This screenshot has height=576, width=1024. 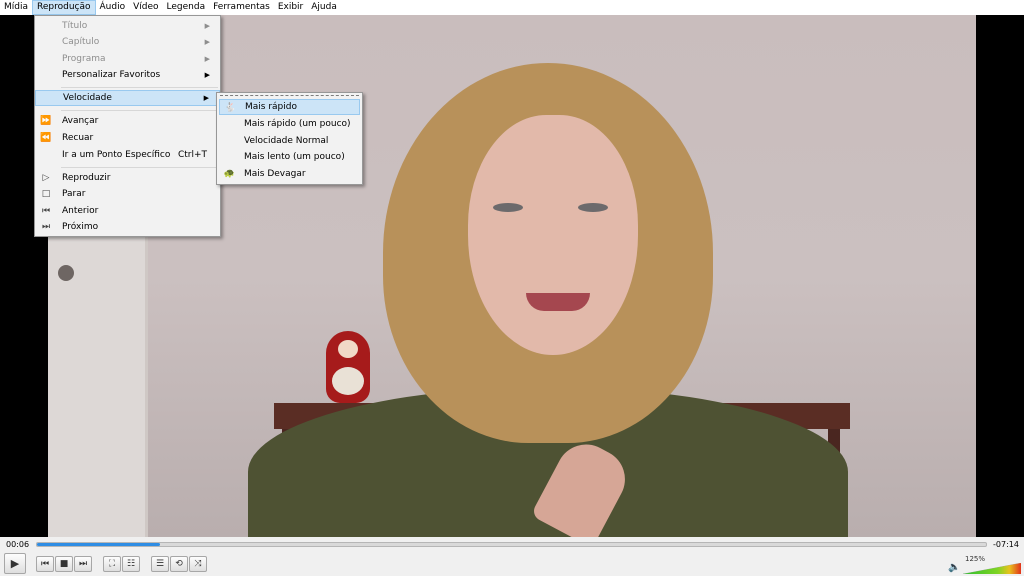 What do you see at coordinates (186, 7) in the screenshot?
I see `menu-subtitle: Legenda` at bounding box center [186, 7].